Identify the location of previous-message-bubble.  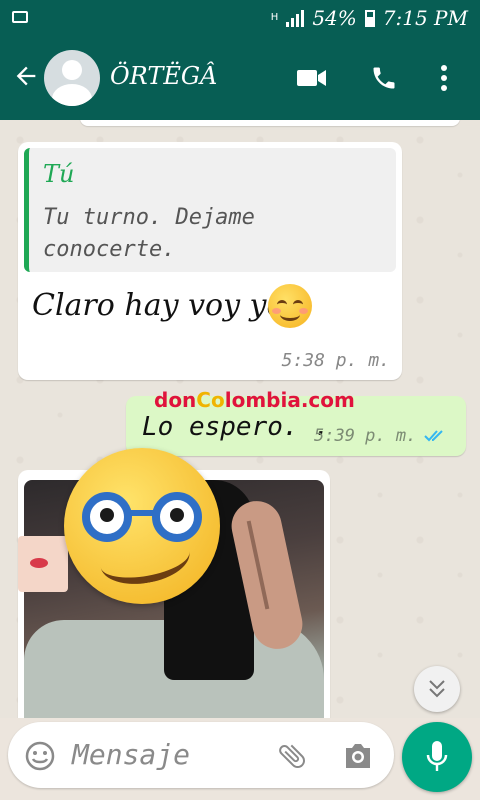
(270, 123).